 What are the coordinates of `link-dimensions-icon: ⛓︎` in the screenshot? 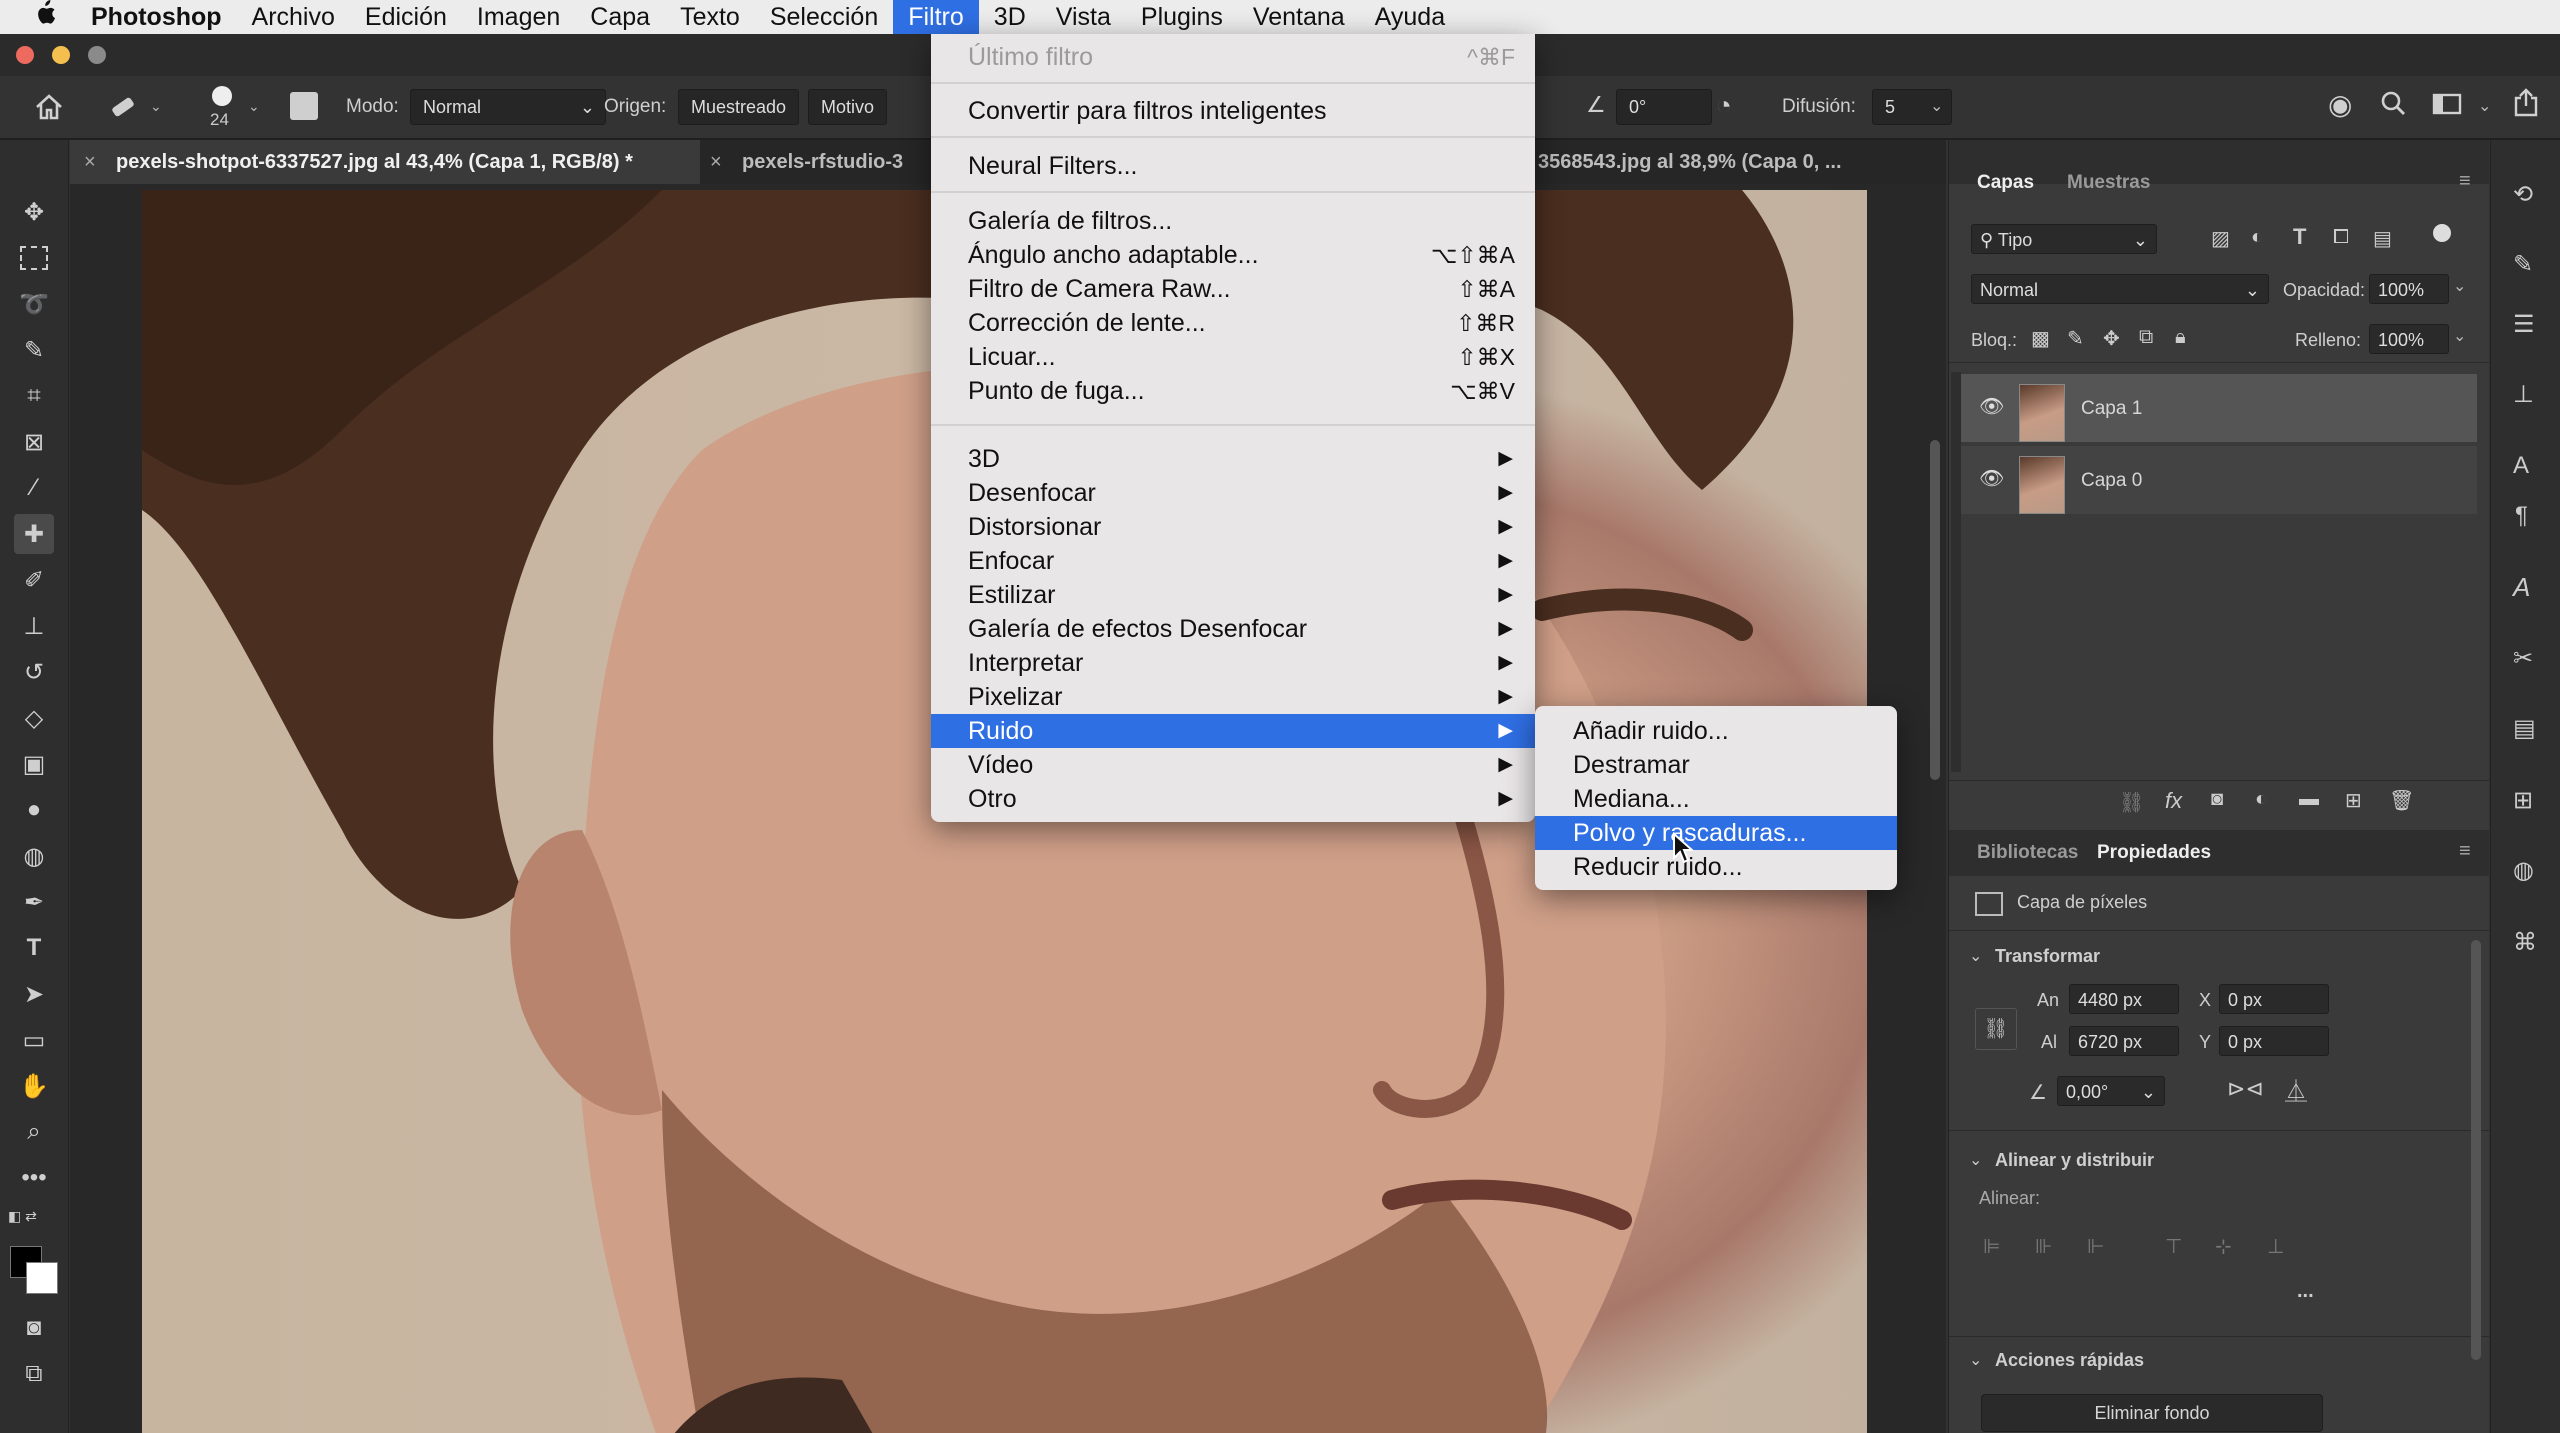 It's located at (1996, 1029).